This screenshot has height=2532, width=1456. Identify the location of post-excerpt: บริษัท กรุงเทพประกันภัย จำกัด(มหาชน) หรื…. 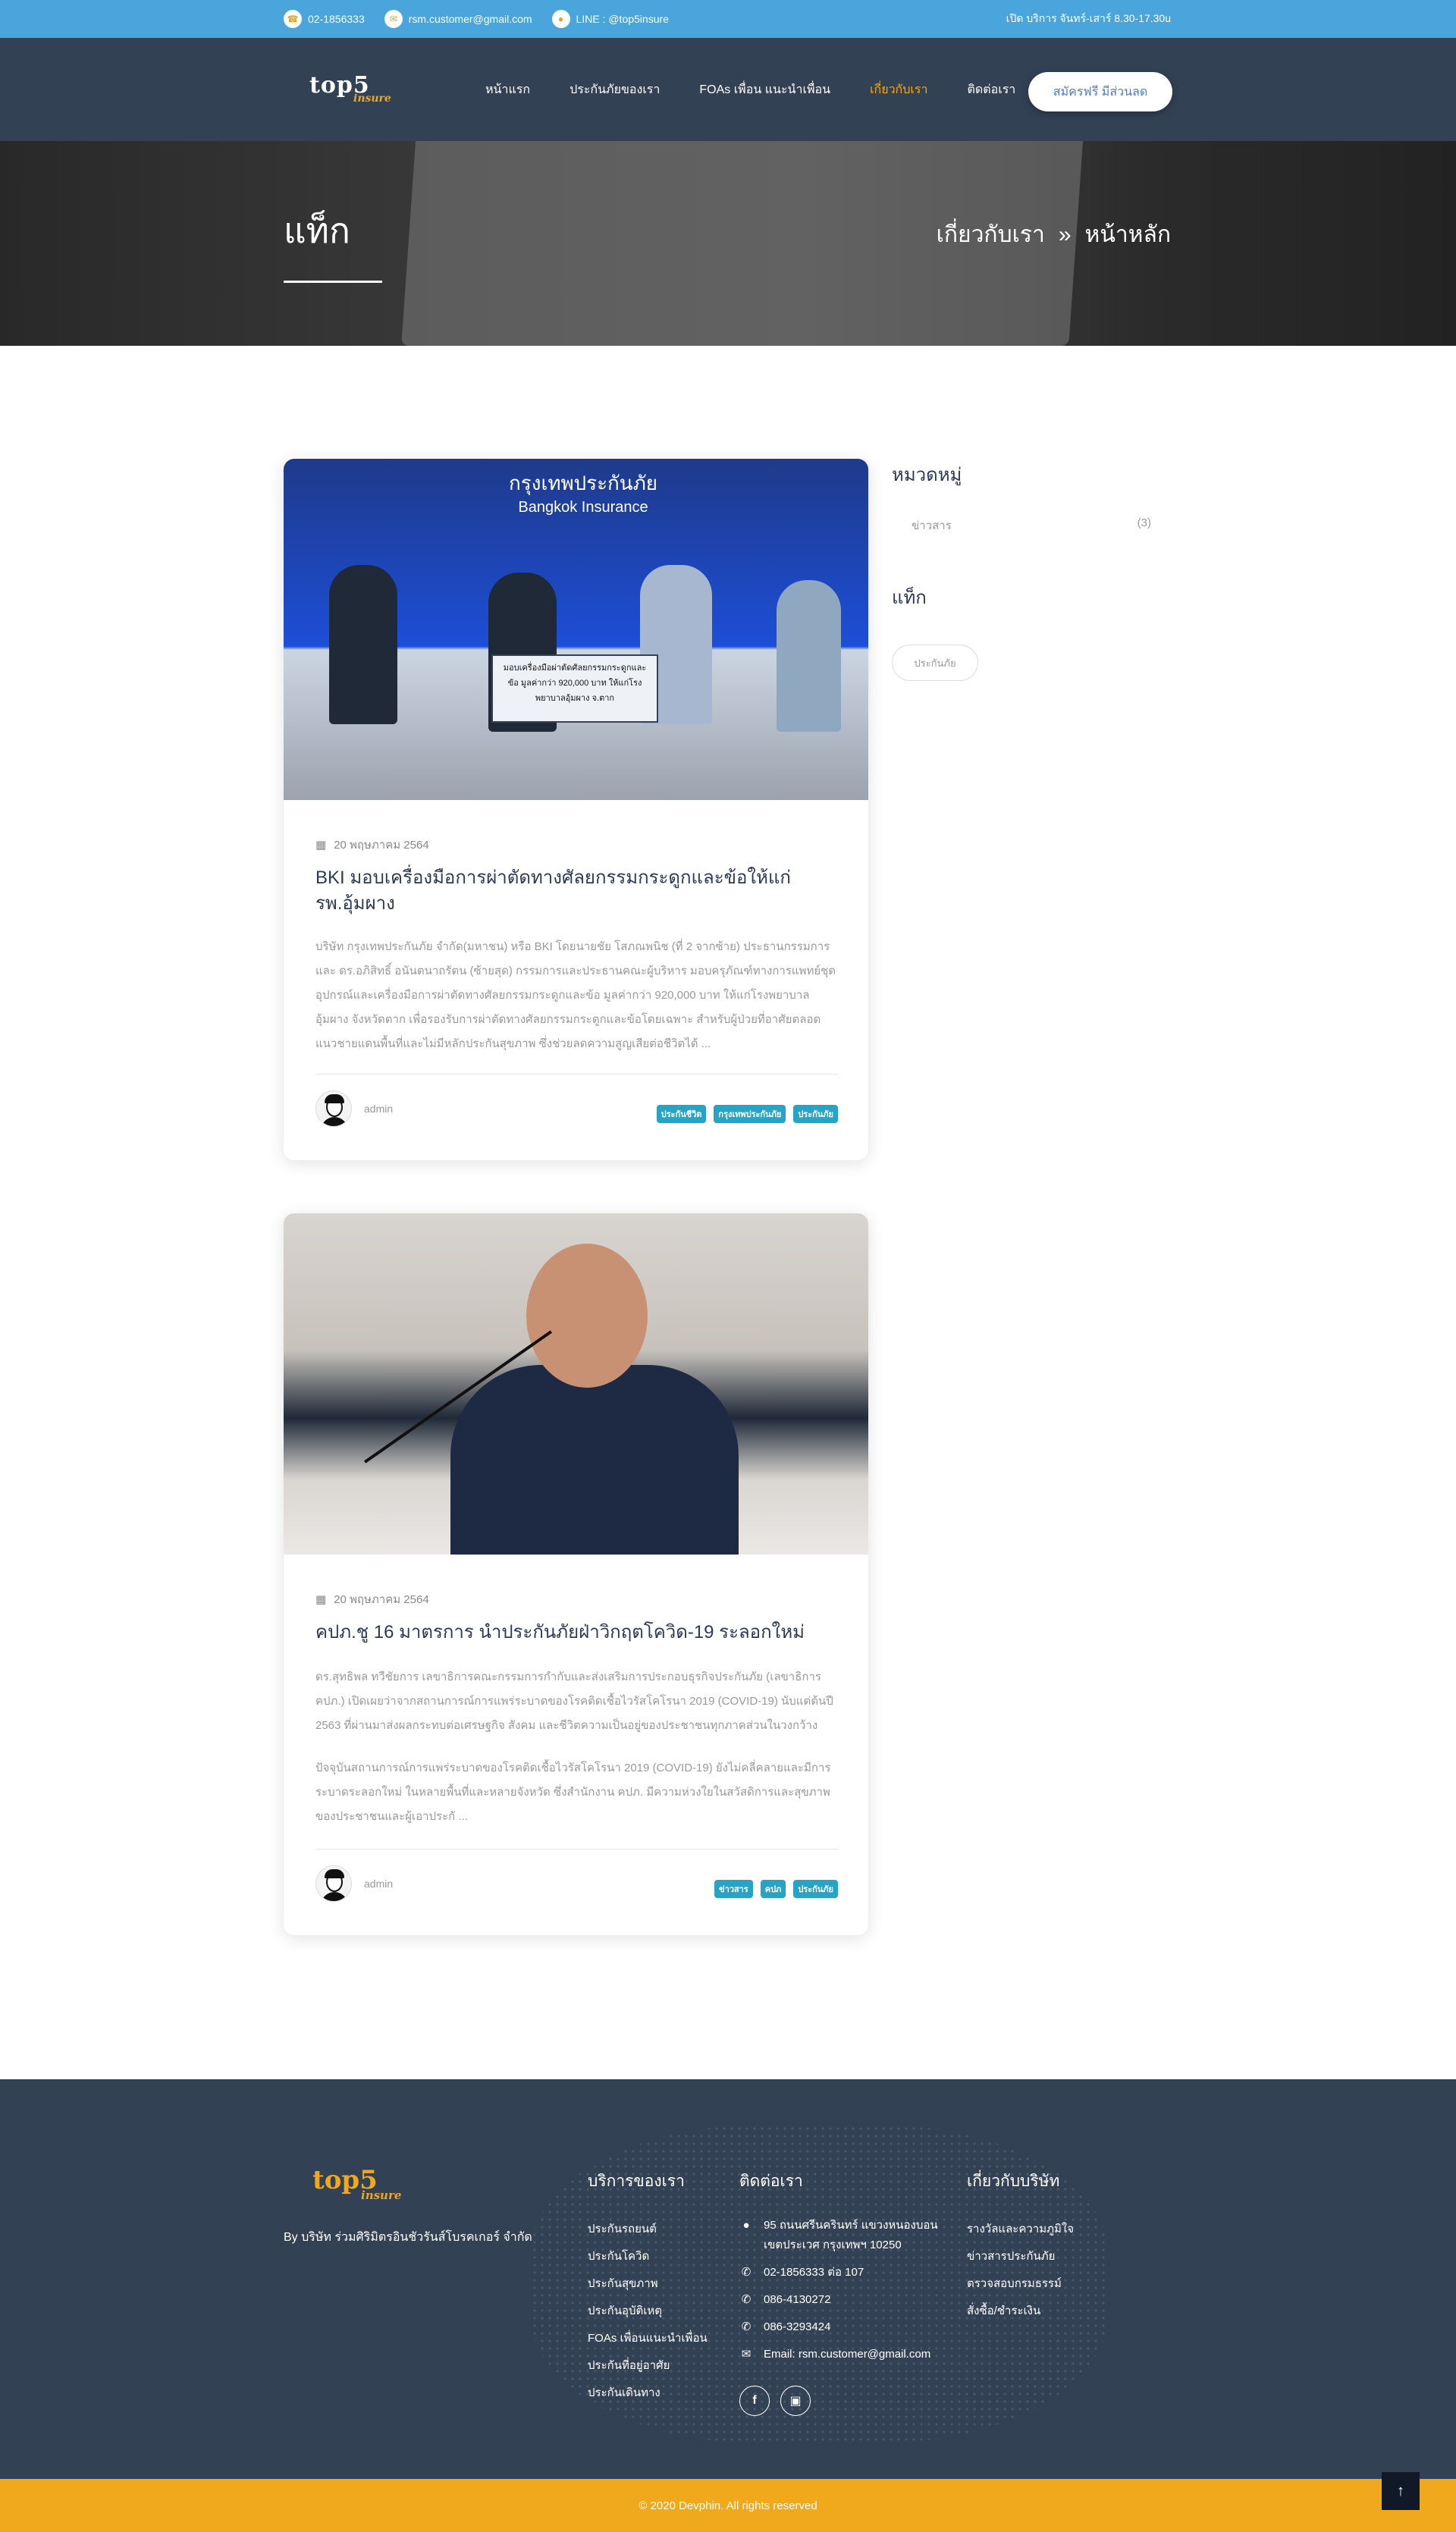
(575, 995).